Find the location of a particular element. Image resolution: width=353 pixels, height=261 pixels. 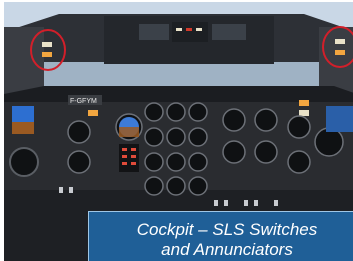

overhead-display-center is located at coordinates (190, 32).